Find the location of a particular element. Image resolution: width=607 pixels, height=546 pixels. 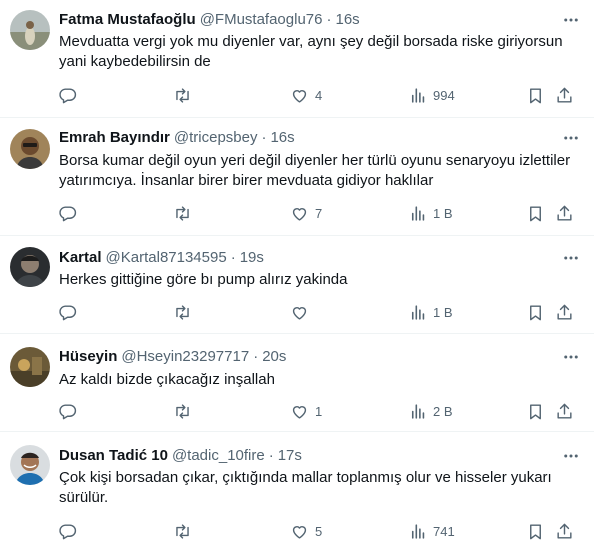

user-handle: @Kartal87134595 is located at coordinates (166, 257).